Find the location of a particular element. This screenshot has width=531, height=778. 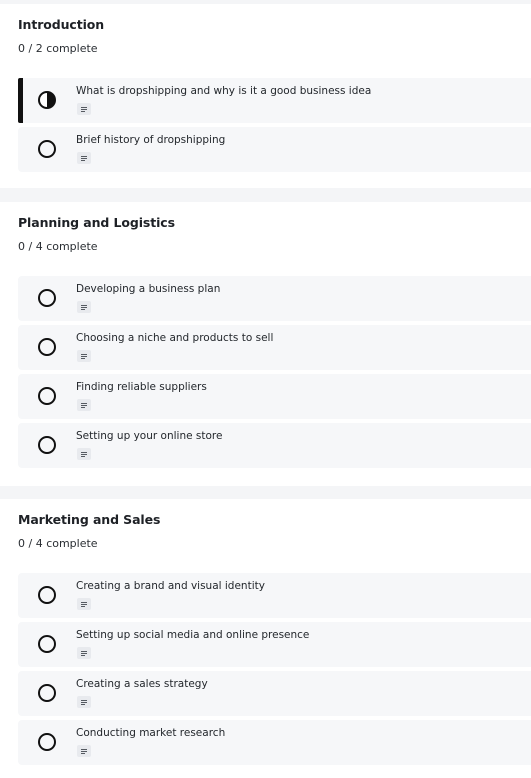

lesson-item: Brief history of dropshipping is located at coordinates (274, 149).